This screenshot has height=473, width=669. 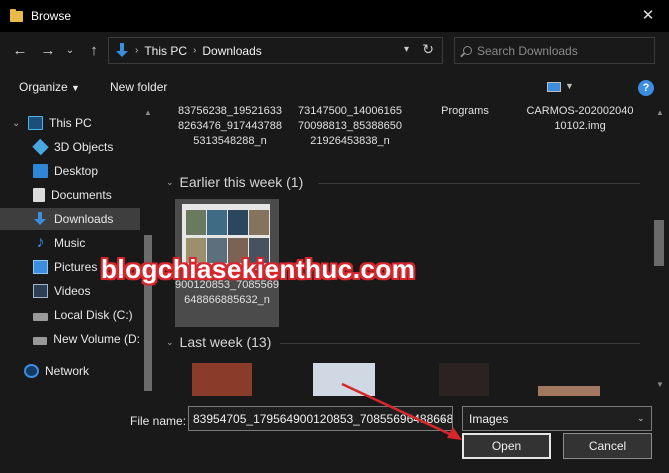 I want to click on content-scrollbar: ▲ ▼, so click(x=659, y=250).